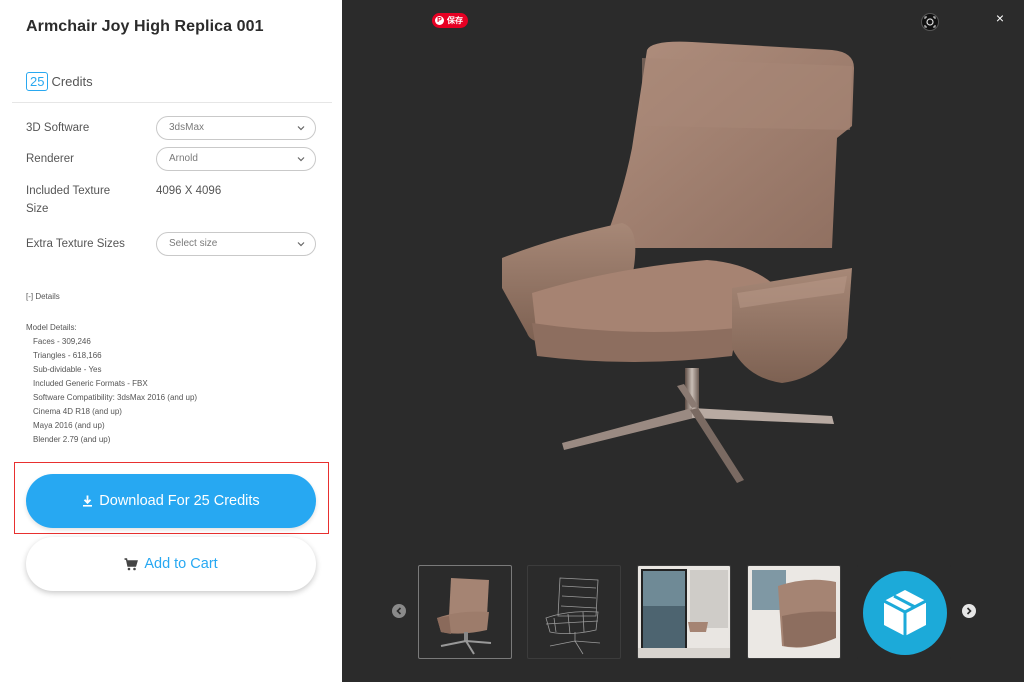 This screenshot has height=682, width=1024. Describe the element at coordinates (145, 26) in the screenshot. I see `product-title: Armchair Joy High Replica 001` at that location.